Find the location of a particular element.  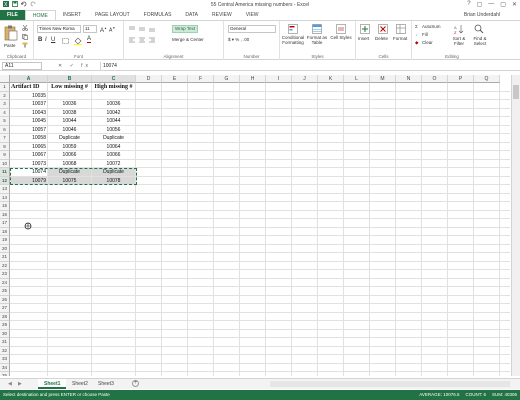

find-select-icon is located at coordinates (479, 29).